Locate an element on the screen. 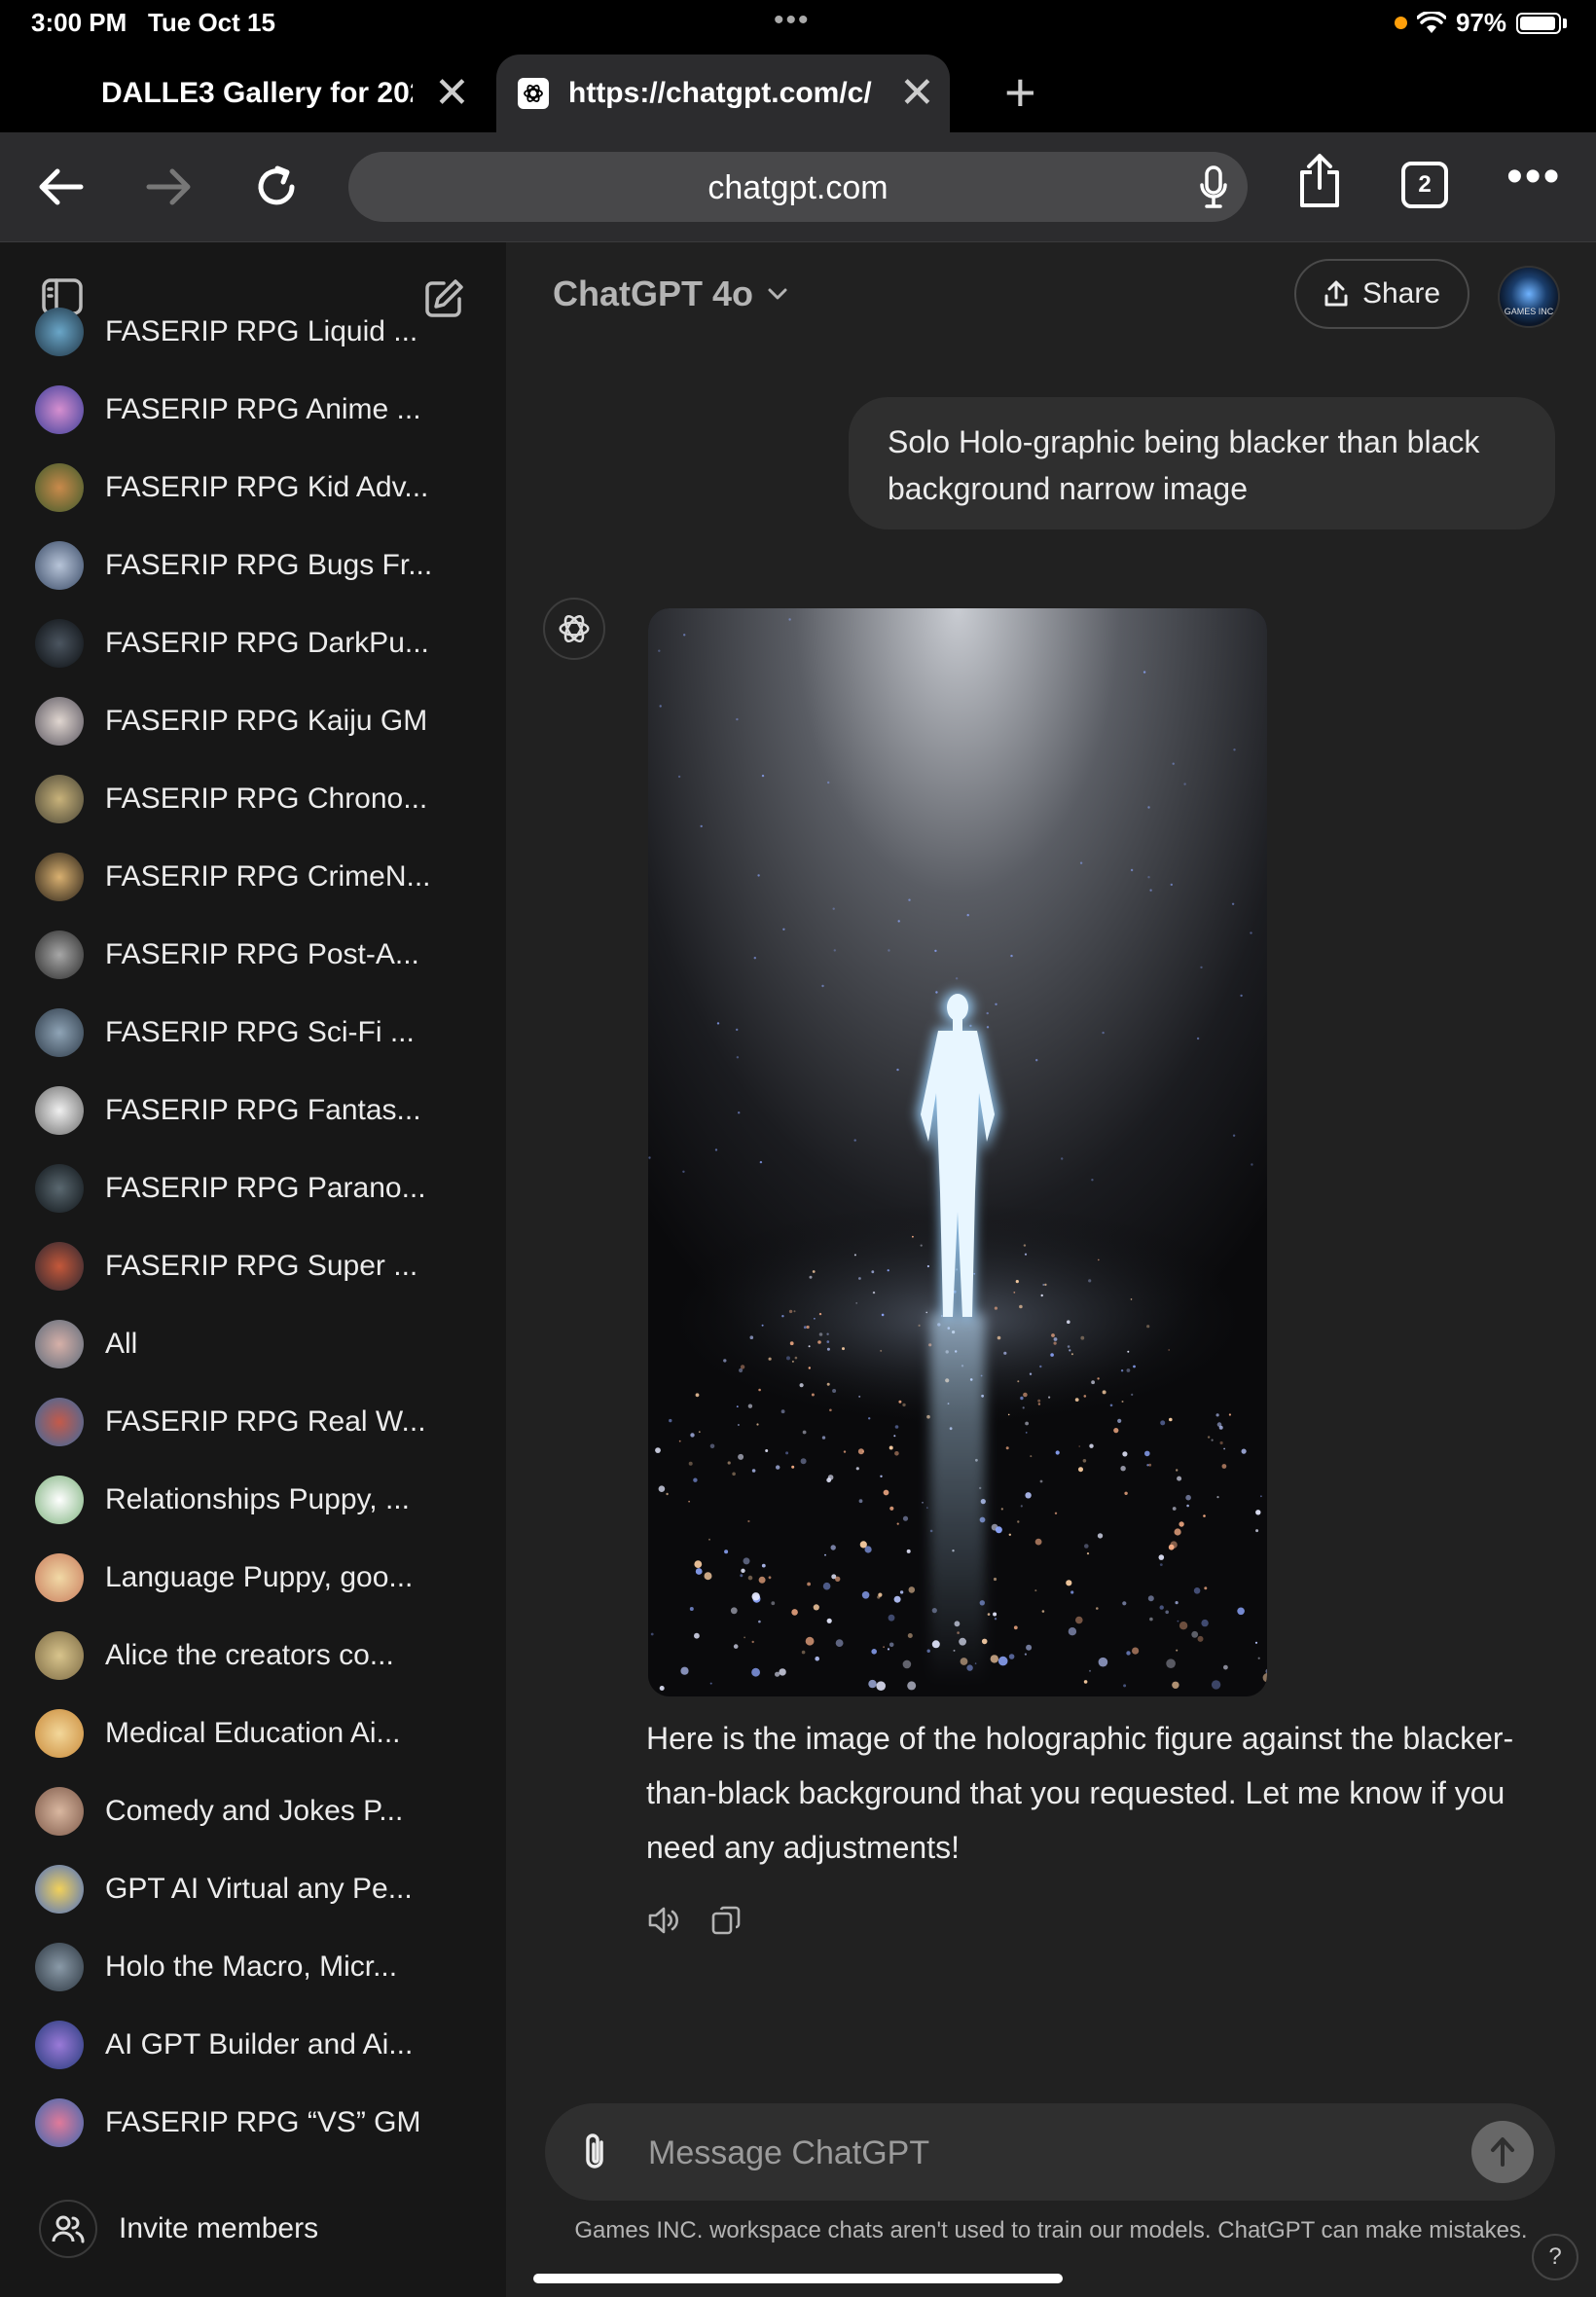 Image resolution: width=1596 pixels, height=2297 pixels. model-name: ChatGPT 4o is located at coordinates (653, 293).